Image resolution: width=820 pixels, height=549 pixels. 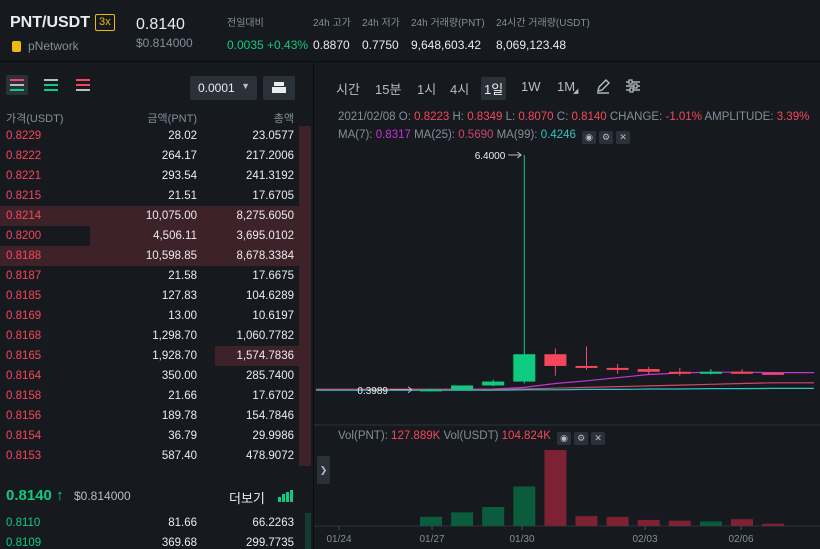 I want to click on row-price: 0.8229, so click(x=24, y=136).